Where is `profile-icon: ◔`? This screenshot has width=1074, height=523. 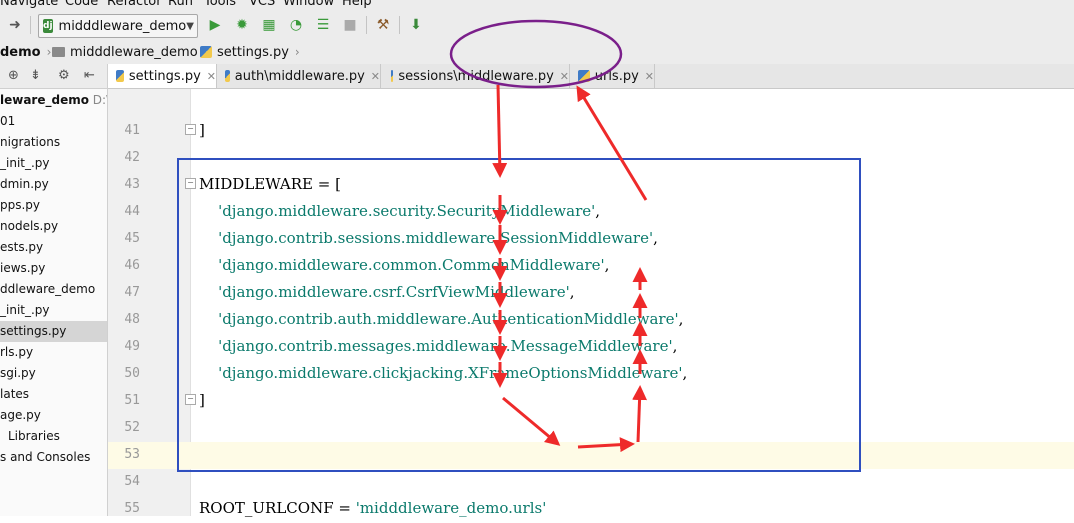
profile-icon: ◔ is located at coordinates (296, 25).